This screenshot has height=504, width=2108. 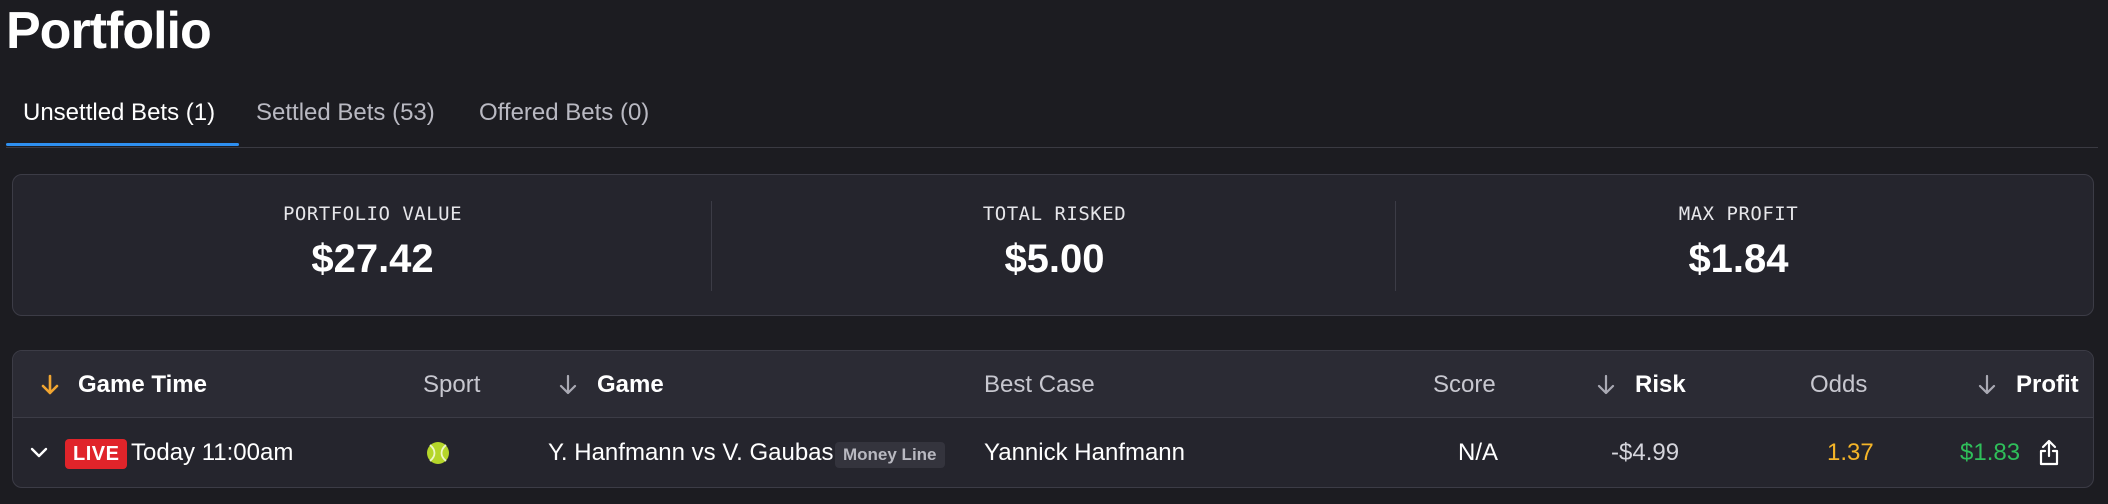 What do you see at coordinates (1738, 259) in the screenshot?
I see `max-profit-amount: $1.84` at bounding box center [1738, 259].